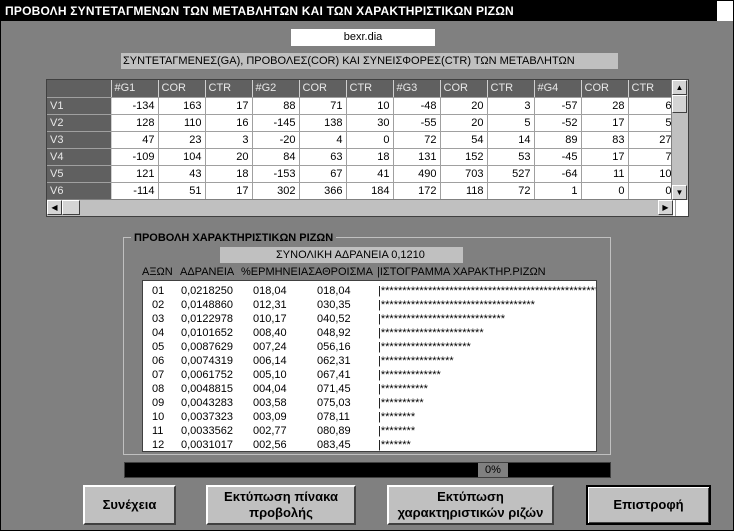 The height and width of the screenshot is (531, 734). I want to click on grid-column-header: #G4, so click(558, 89).